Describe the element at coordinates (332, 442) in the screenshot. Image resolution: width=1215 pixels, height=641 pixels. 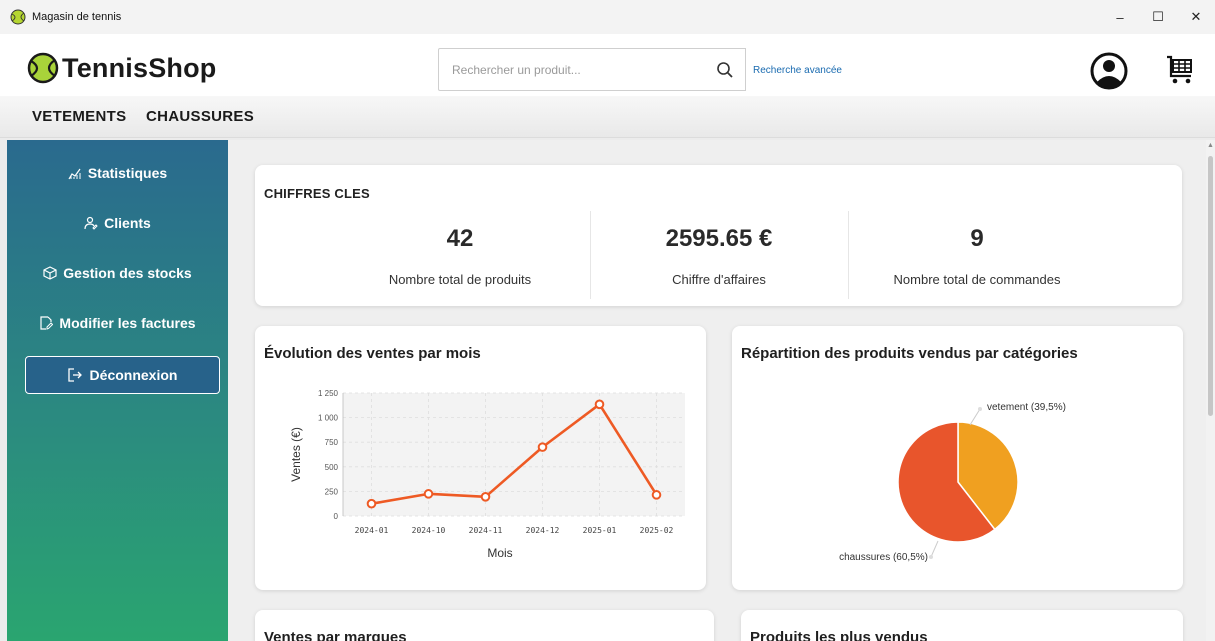
I see `y-tick-label: 750` at that location.